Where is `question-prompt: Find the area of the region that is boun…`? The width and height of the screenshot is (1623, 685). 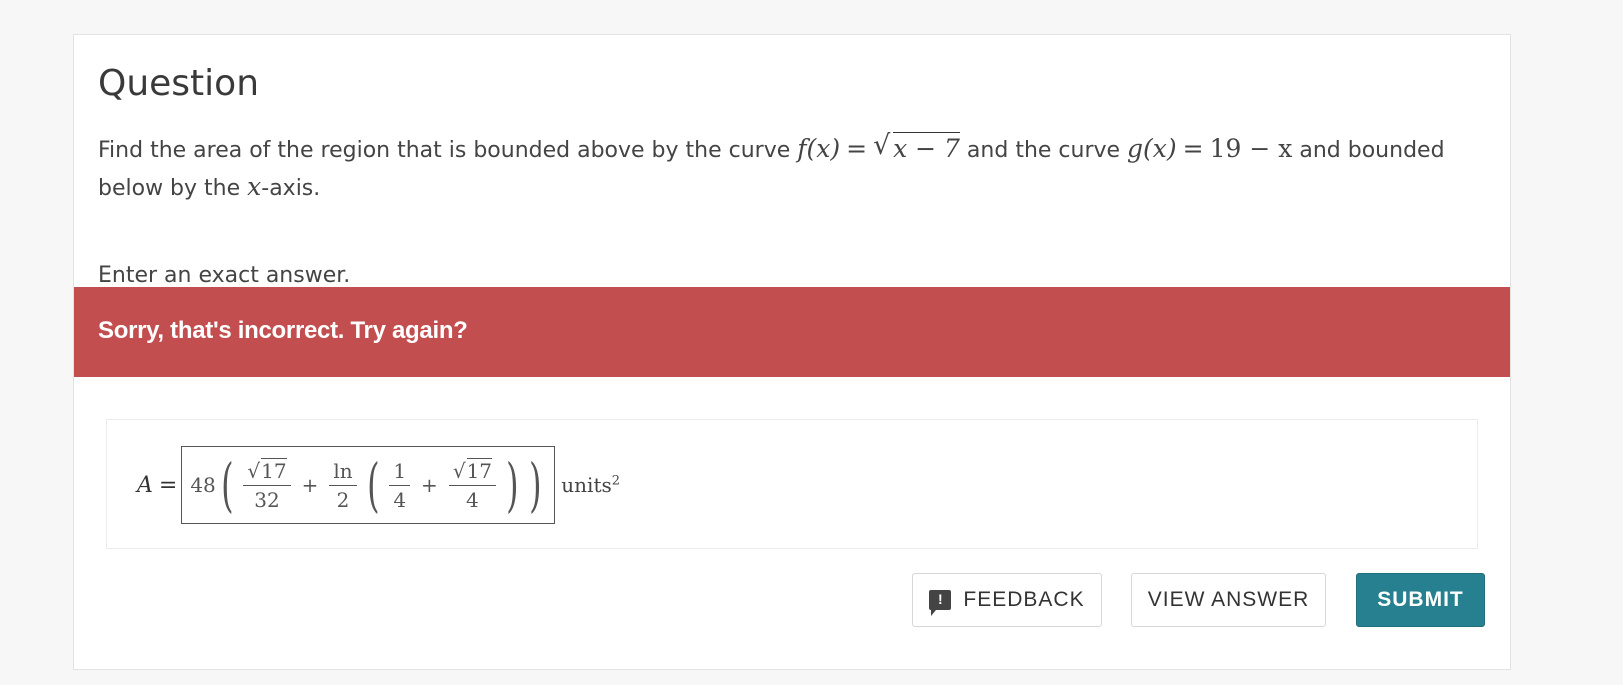
question-prompt: Find the area of the region that is boun… is located at coordinates (788, 168).